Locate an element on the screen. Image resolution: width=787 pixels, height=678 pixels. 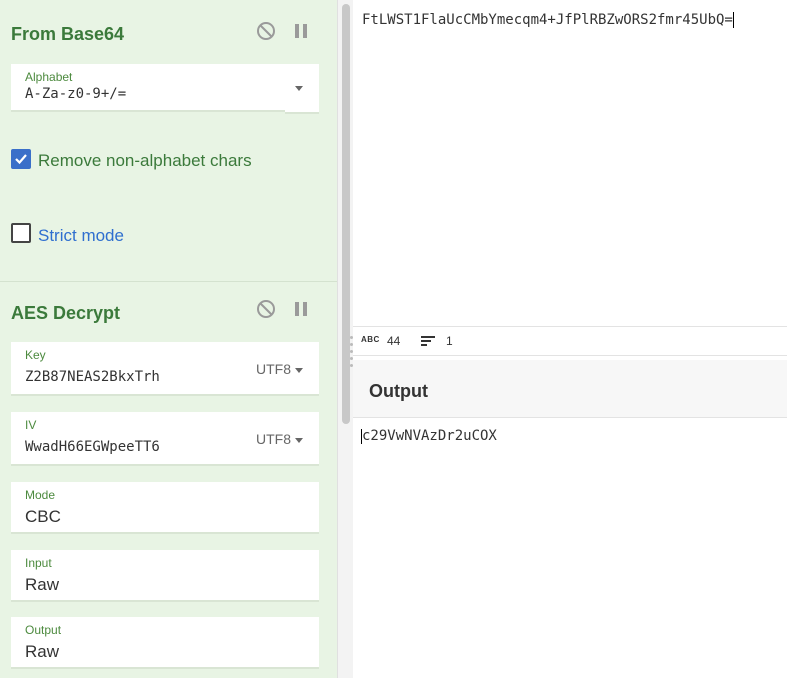
output-format-label: Output is located at coordinates (43, 630).